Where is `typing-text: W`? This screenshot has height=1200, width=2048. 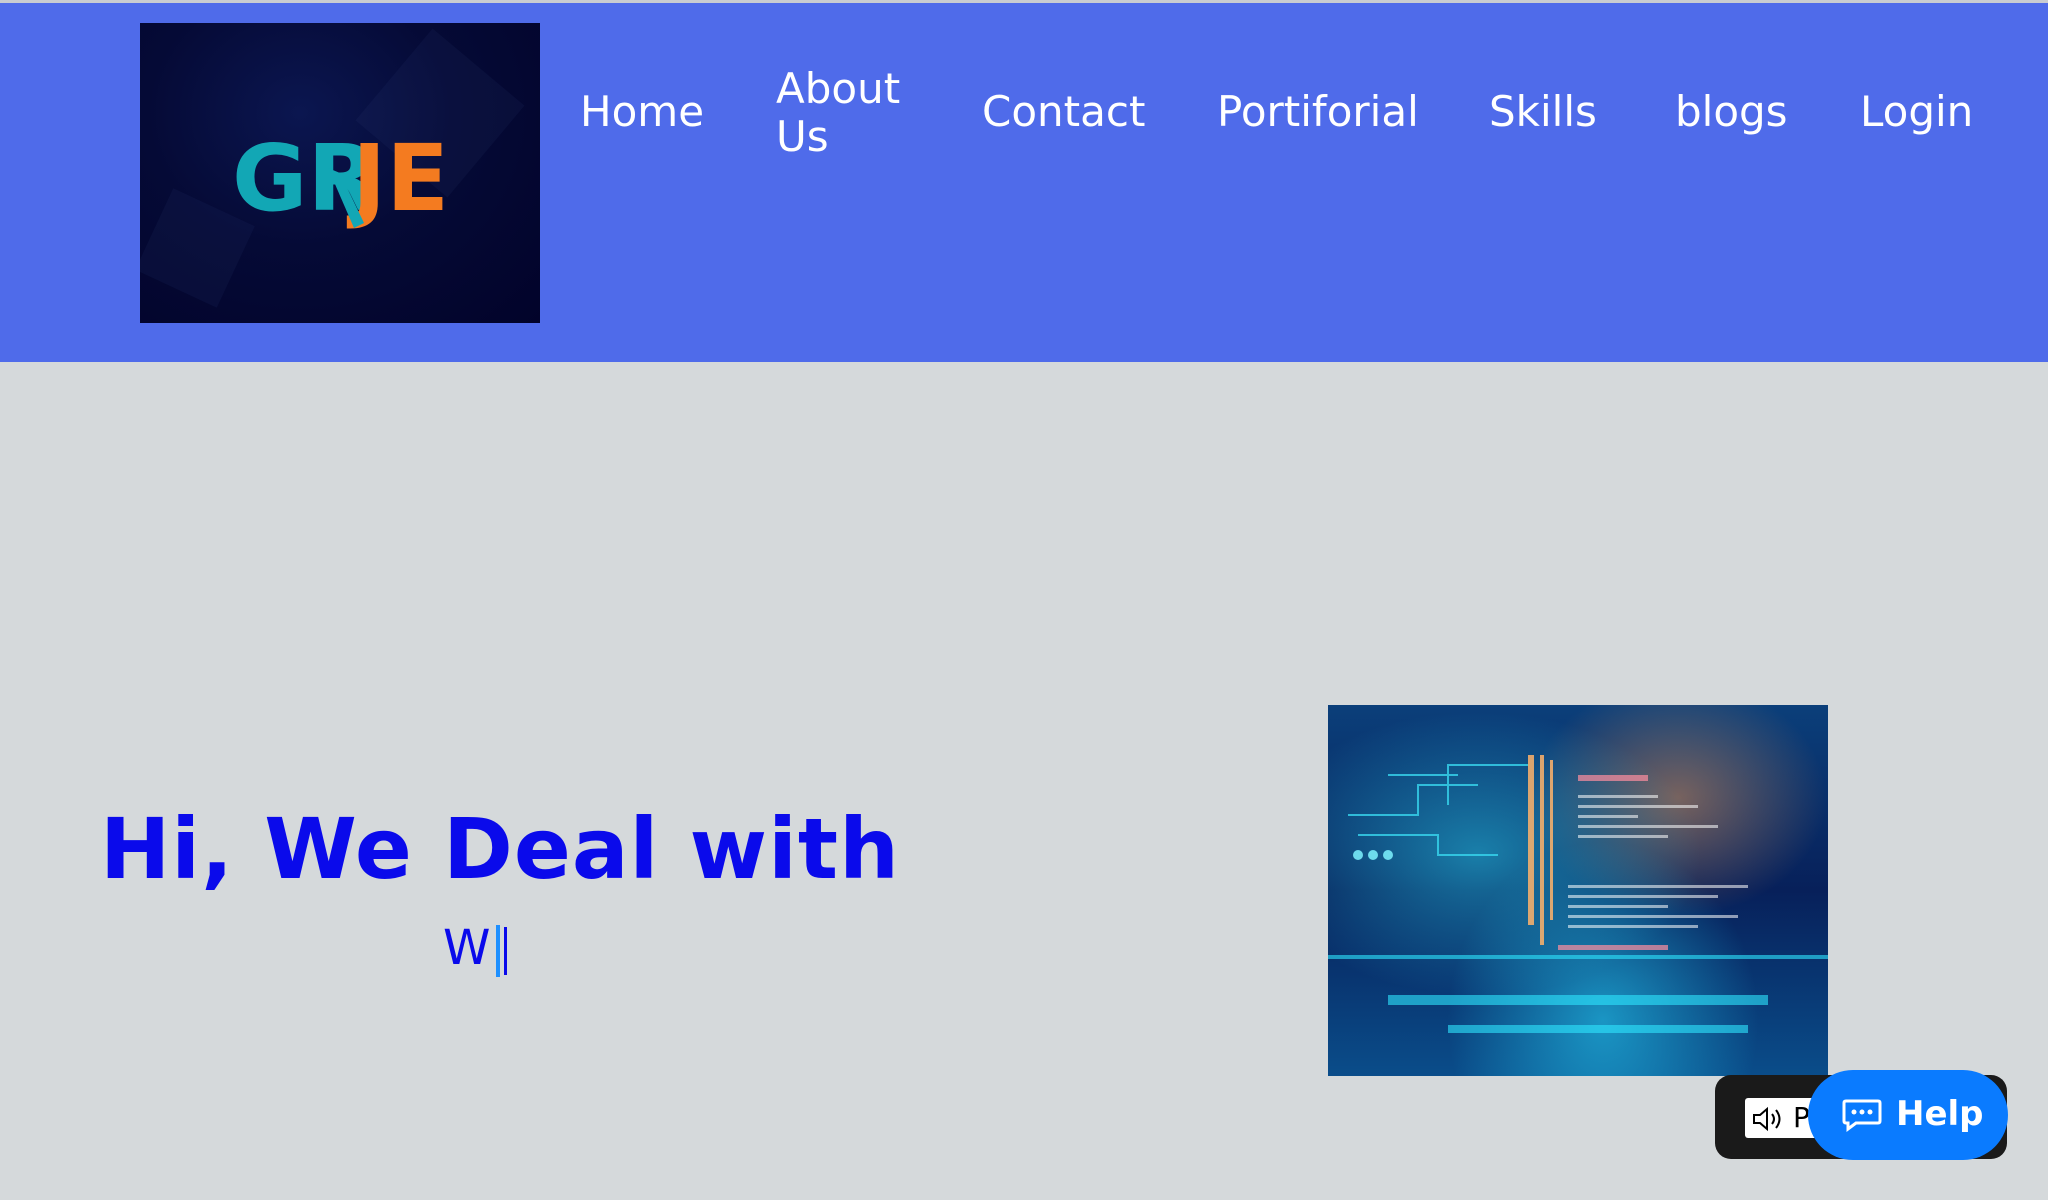 typing-text: W is located at coordinates (467, 948).